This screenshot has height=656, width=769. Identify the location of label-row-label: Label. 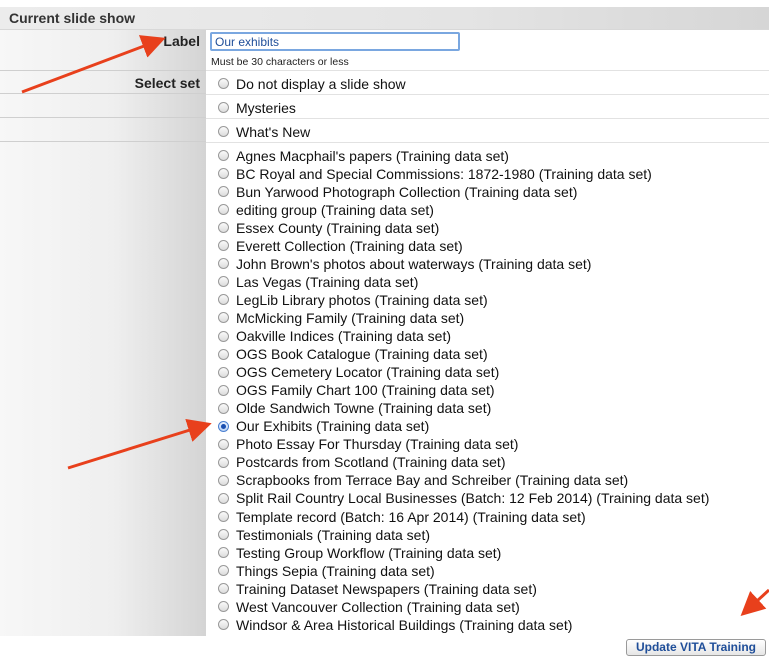
(103, 50).